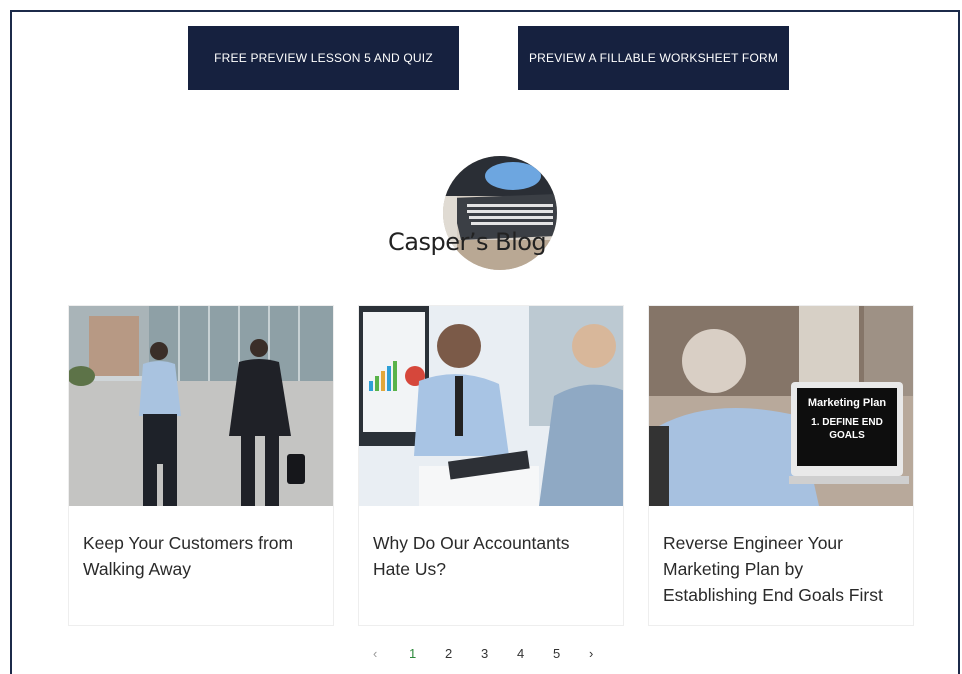  I want to click on pagination: ‹ 1 2 3 4 5 ›, so click(499, 653).